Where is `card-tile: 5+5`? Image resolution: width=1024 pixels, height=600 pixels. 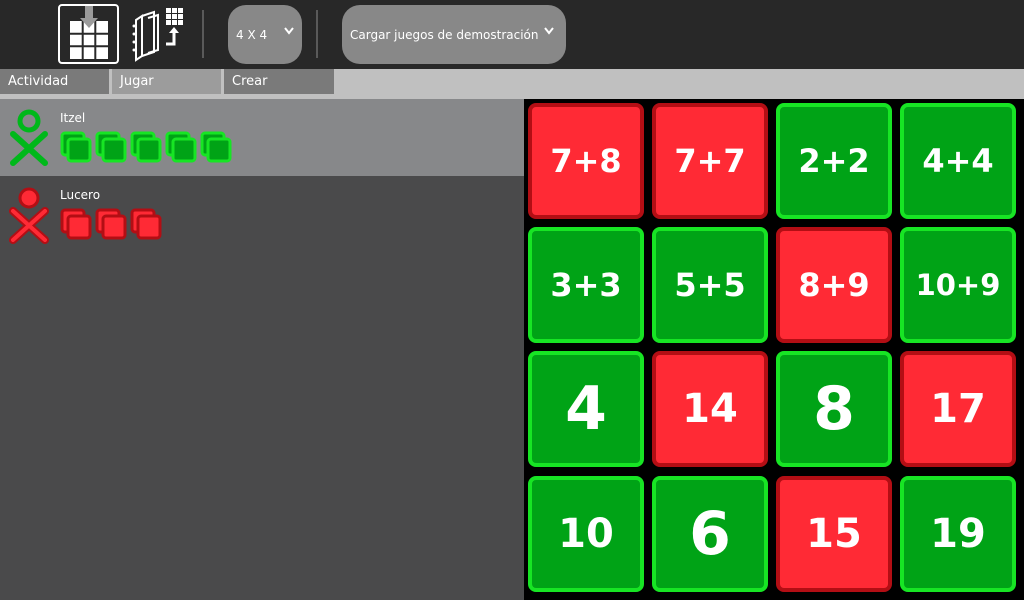 card-tile: 5+5 is located at coordinates (710, 285).